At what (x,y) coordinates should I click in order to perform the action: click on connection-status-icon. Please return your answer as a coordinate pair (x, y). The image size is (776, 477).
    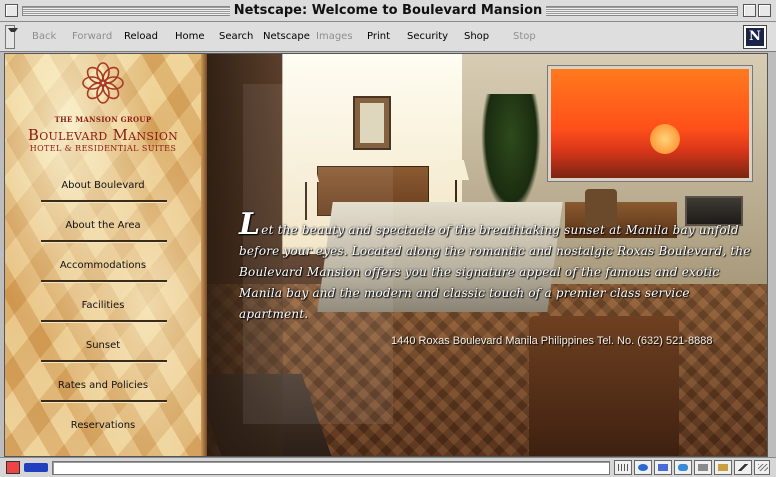
    Looking at the image, I should click on (36, 467).